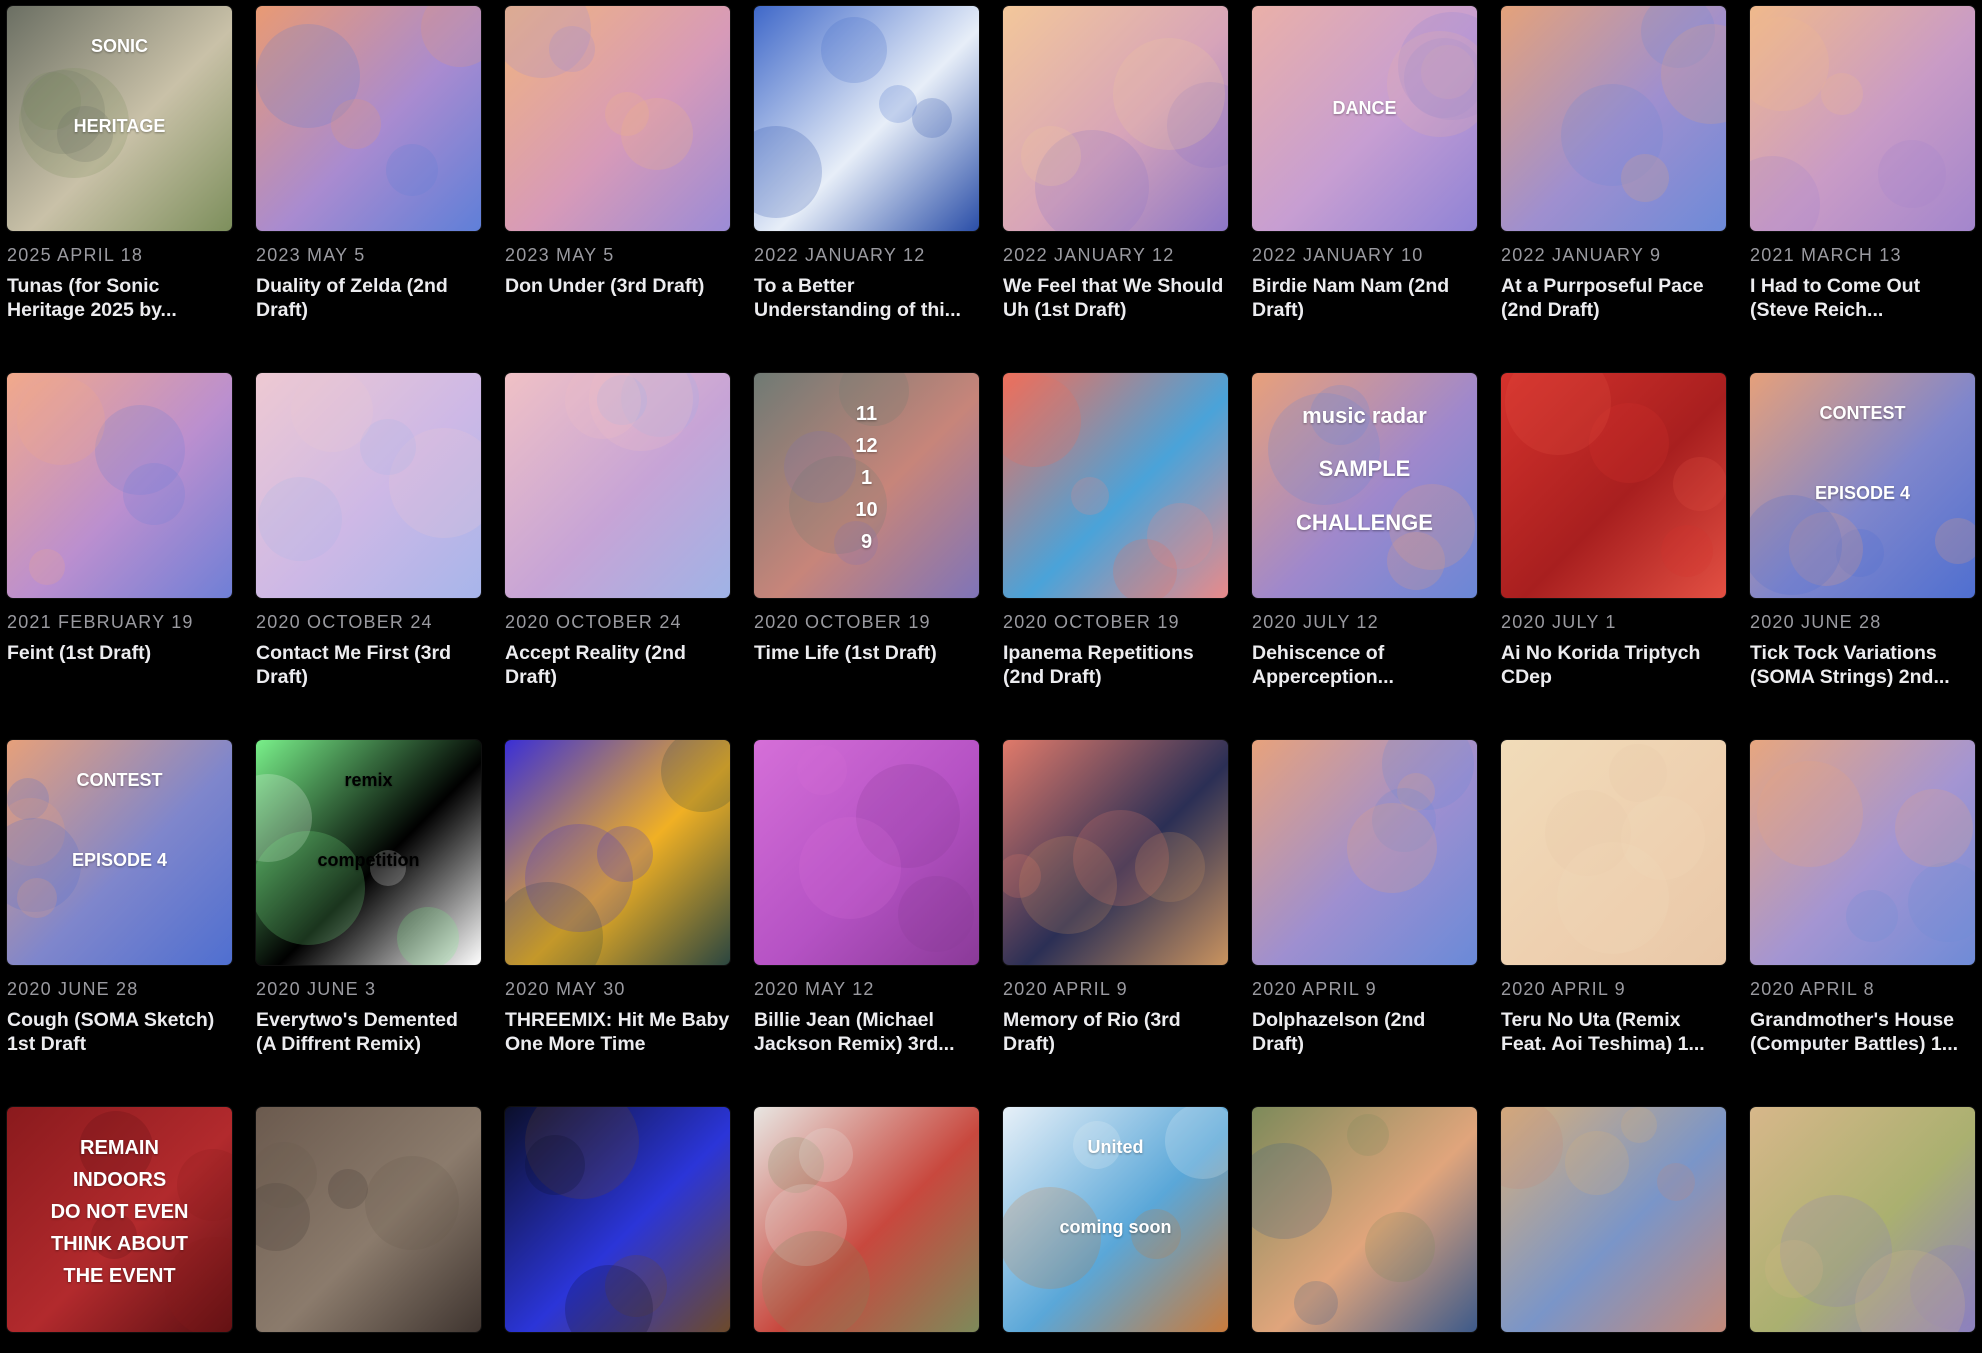  What do you see at coordinates (1364, 108) in the screenshot?
I see `album-art-text: DANCE` at bounding box center [1364, 108].